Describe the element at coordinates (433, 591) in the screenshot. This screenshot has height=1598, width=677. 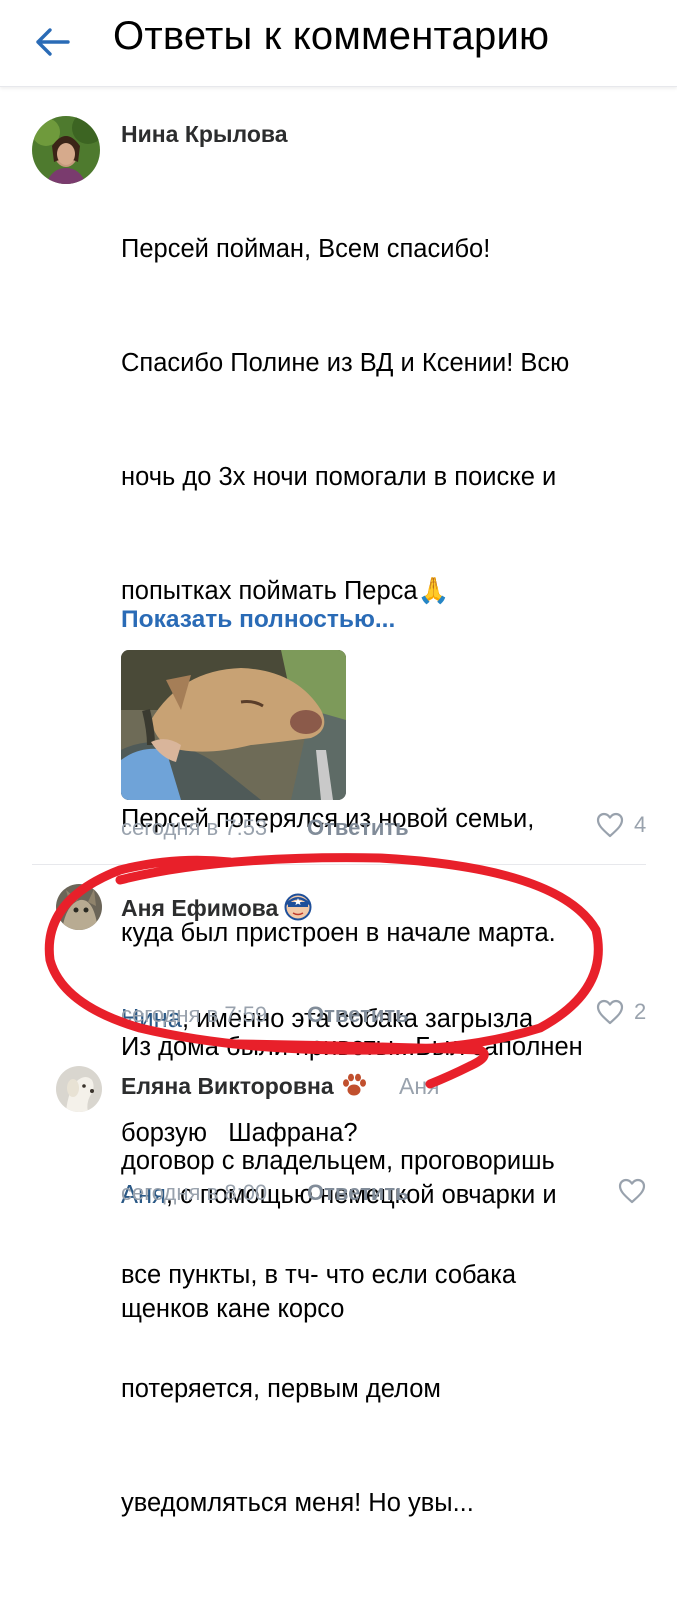
I see `praying-hands-emoji: 🙏` at that location.